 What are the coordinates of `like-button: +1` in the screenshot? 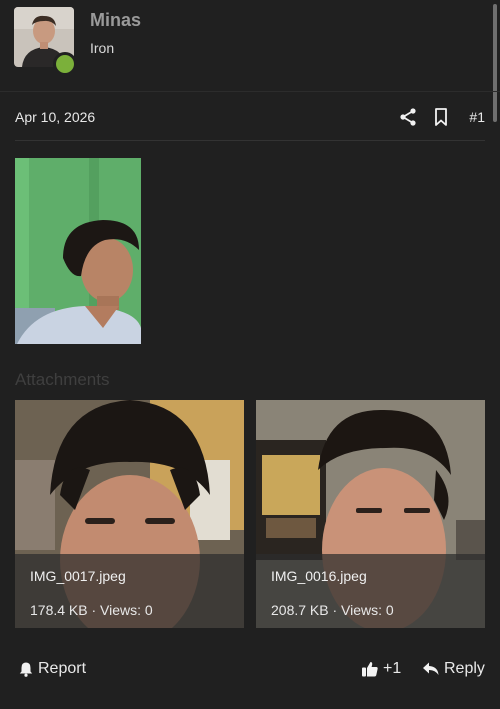 It's located at (381, 669).